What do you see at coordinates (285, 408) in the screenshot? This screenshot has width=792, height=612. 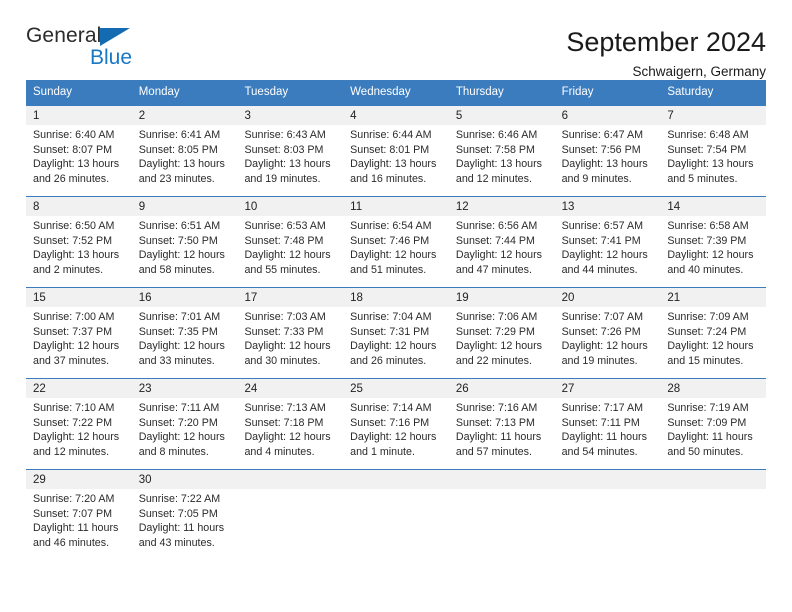 I see `sunrise-text: Sunrise: 7:13 AM` at bounding box center [285, 408].